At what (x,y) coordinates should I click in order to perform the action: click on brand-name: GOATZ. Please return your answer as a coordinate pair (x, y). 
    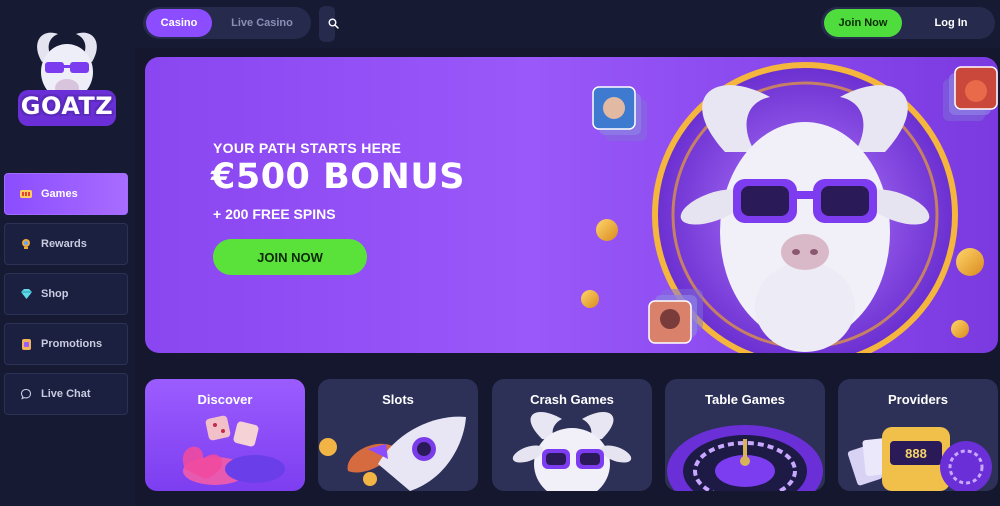
    Looking at the image, I should click on (67, 106).